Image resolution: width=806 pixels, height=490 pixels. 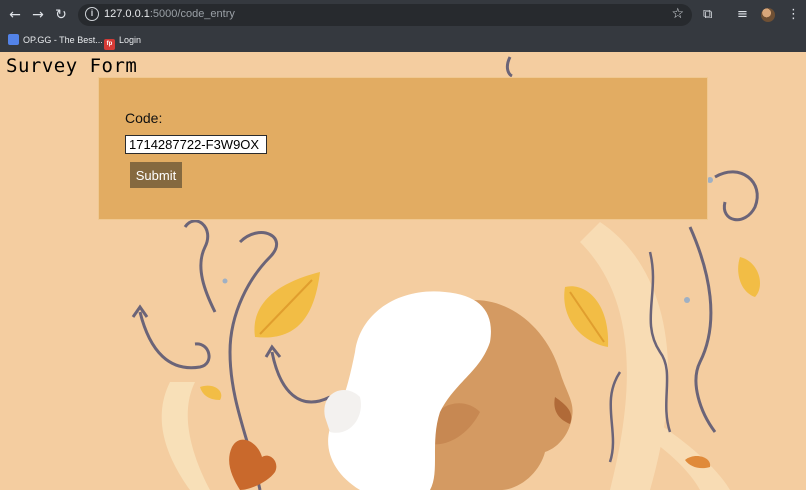 What do you see at coordinates (13, 39) in the screenshot?
I see `opgg-favicon-icon` at bounding box center [13, 39].